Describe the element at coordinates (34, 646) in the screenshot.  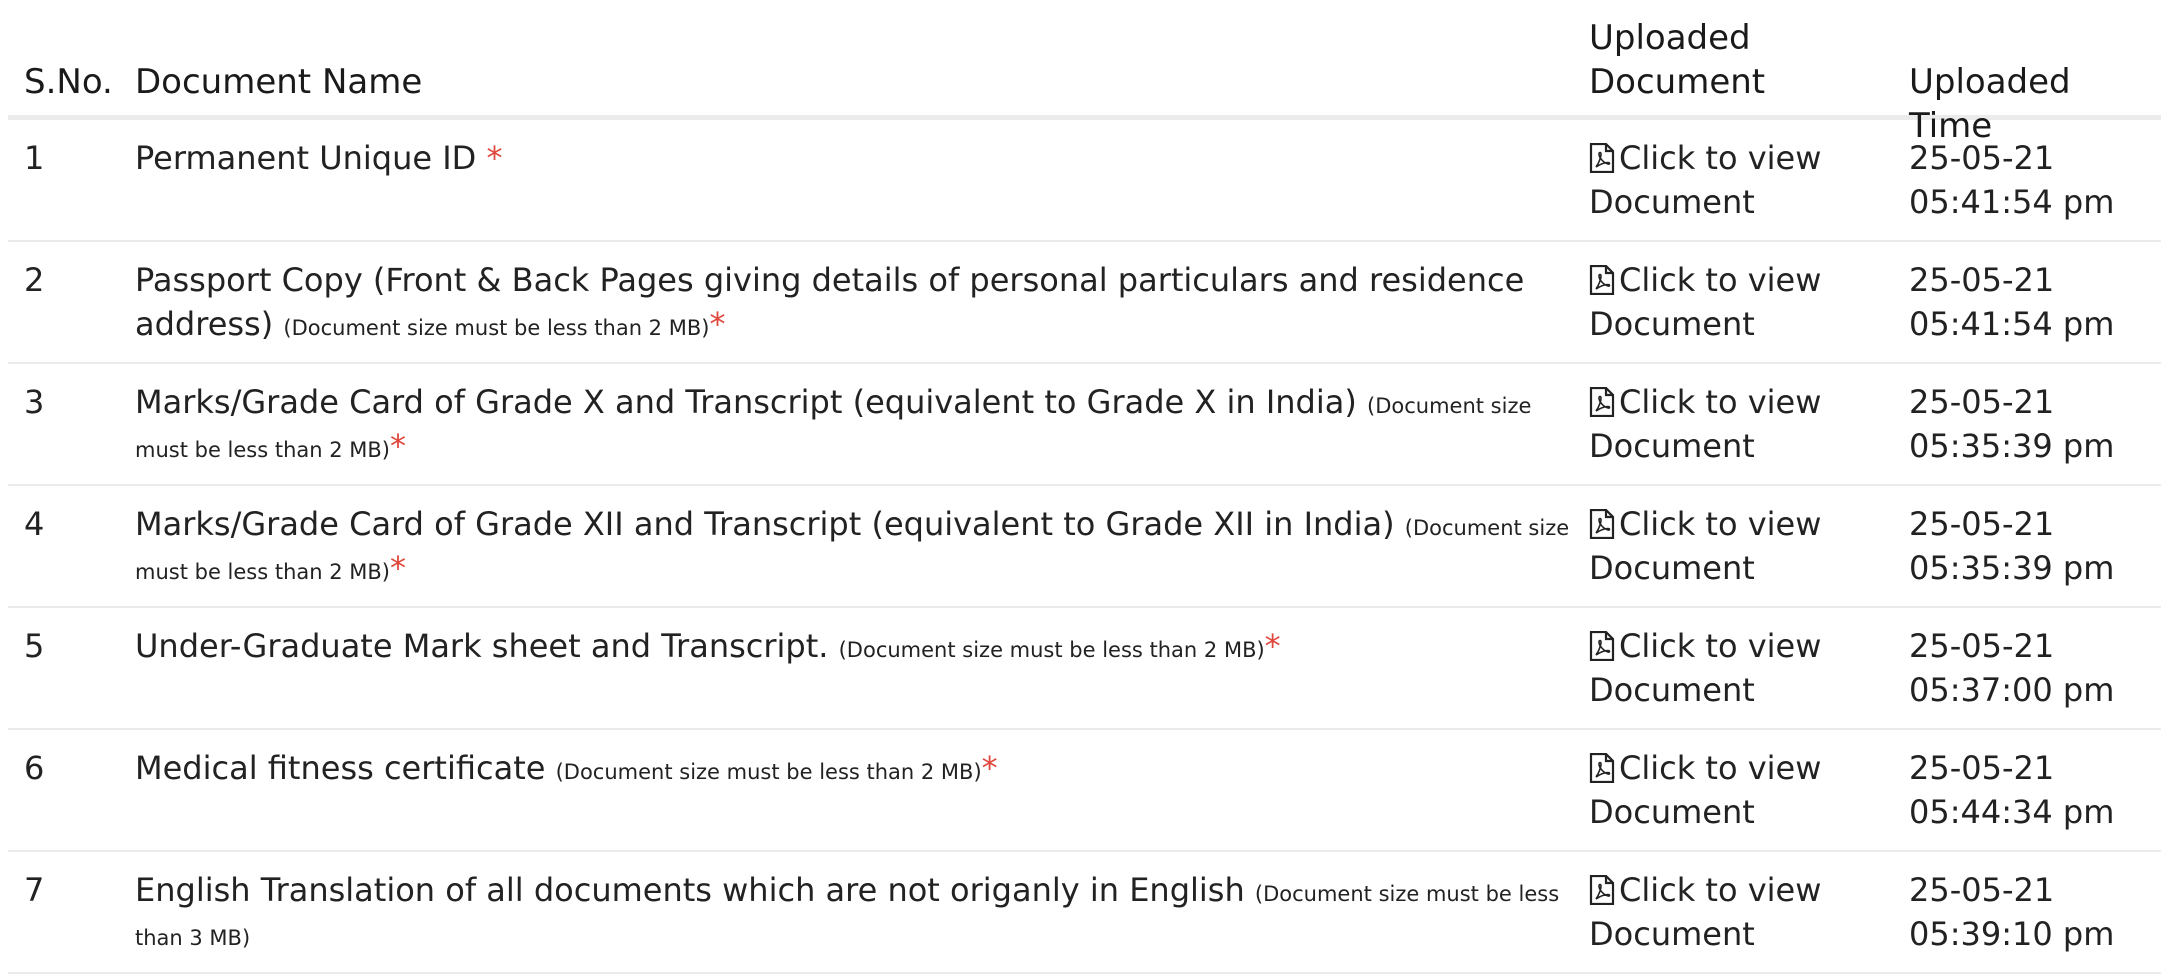
I see `row-sno: 5` at that location.